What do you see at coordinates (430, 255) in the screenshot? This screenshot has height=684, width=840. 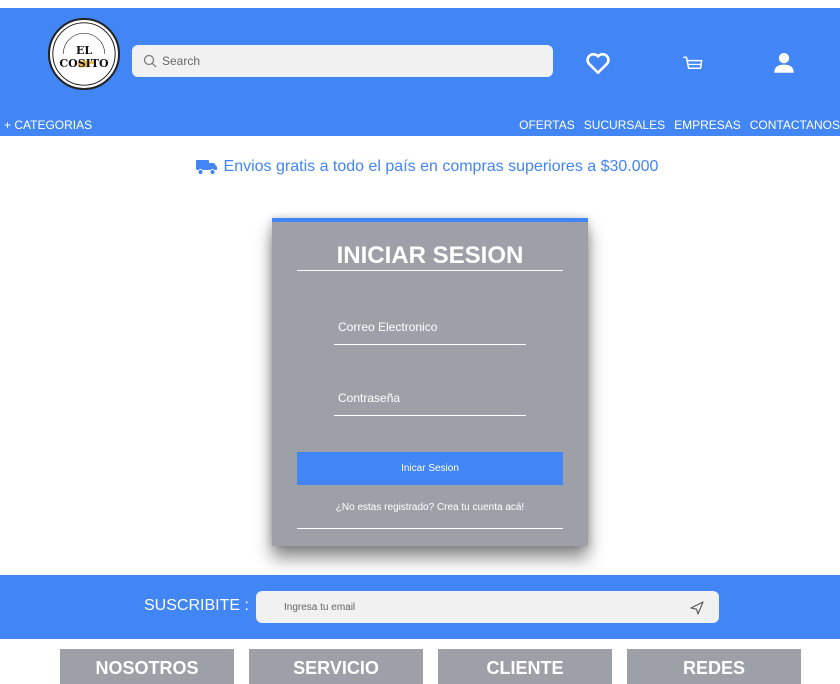 I see `login-title: INICIAR SESION` at bounding box center [430, 255].